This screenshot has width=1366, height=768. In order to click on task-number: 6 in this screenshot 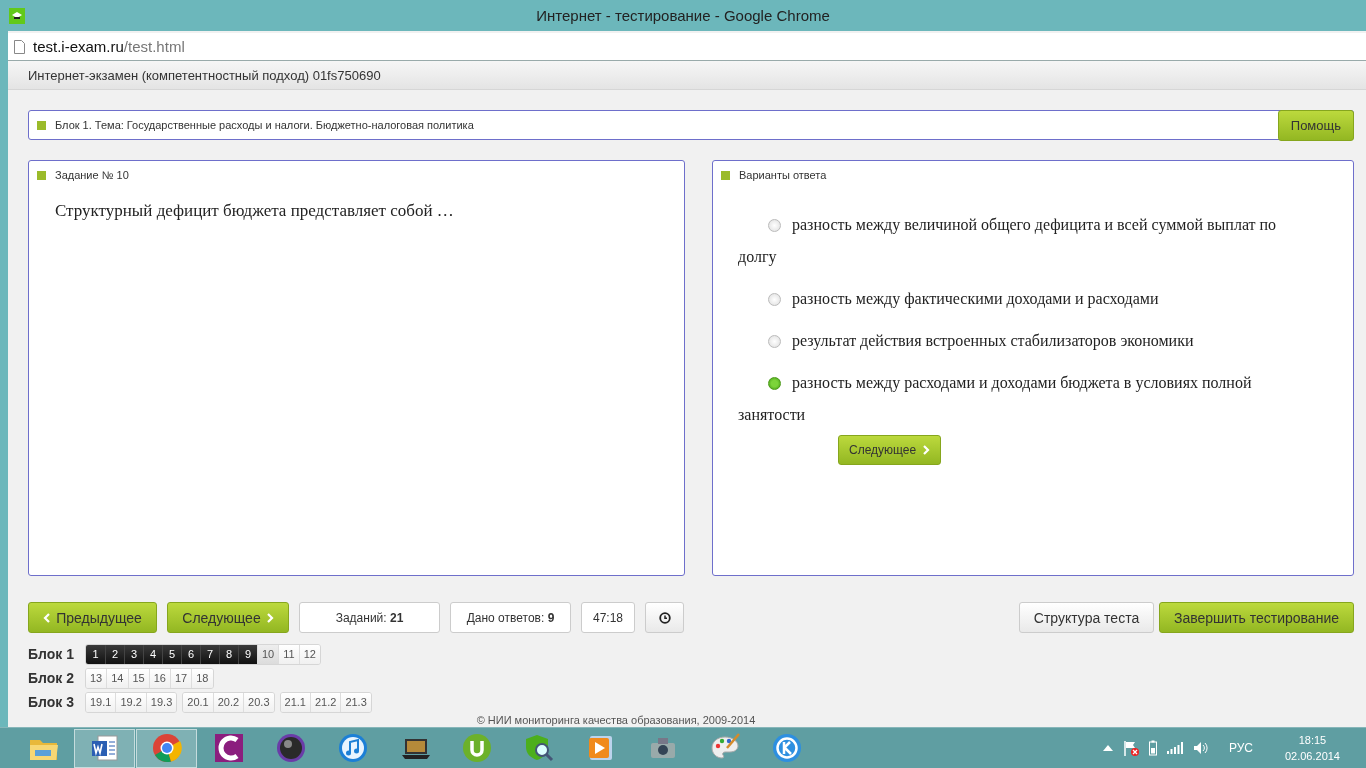, I will do `click(190, 654)`.